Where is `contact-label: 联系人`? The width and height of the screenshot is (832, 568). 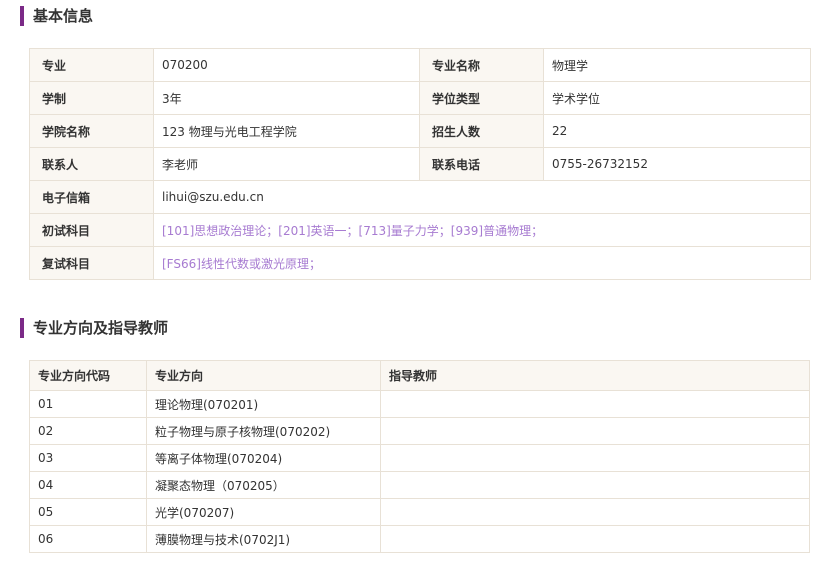 contact-label: 联系人 is located at coordinates (91, 164).